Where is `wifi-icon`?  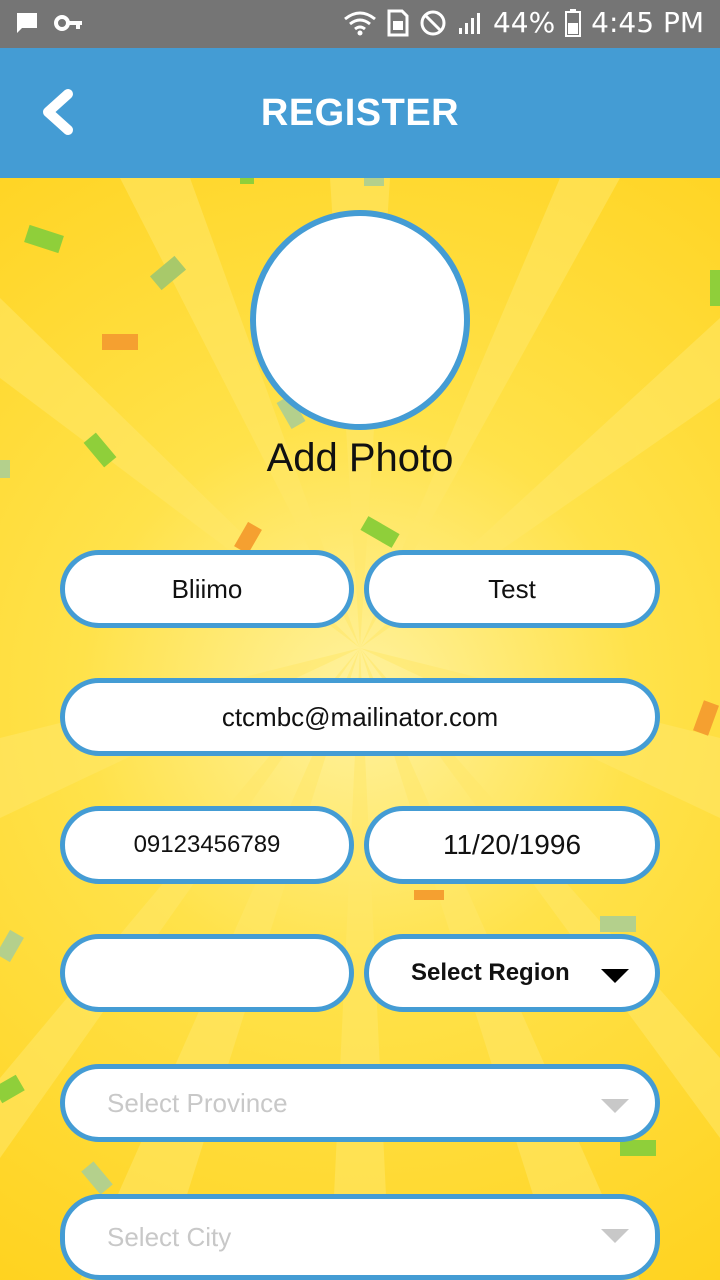
wifi-icon is located at coordinates (360, 23).